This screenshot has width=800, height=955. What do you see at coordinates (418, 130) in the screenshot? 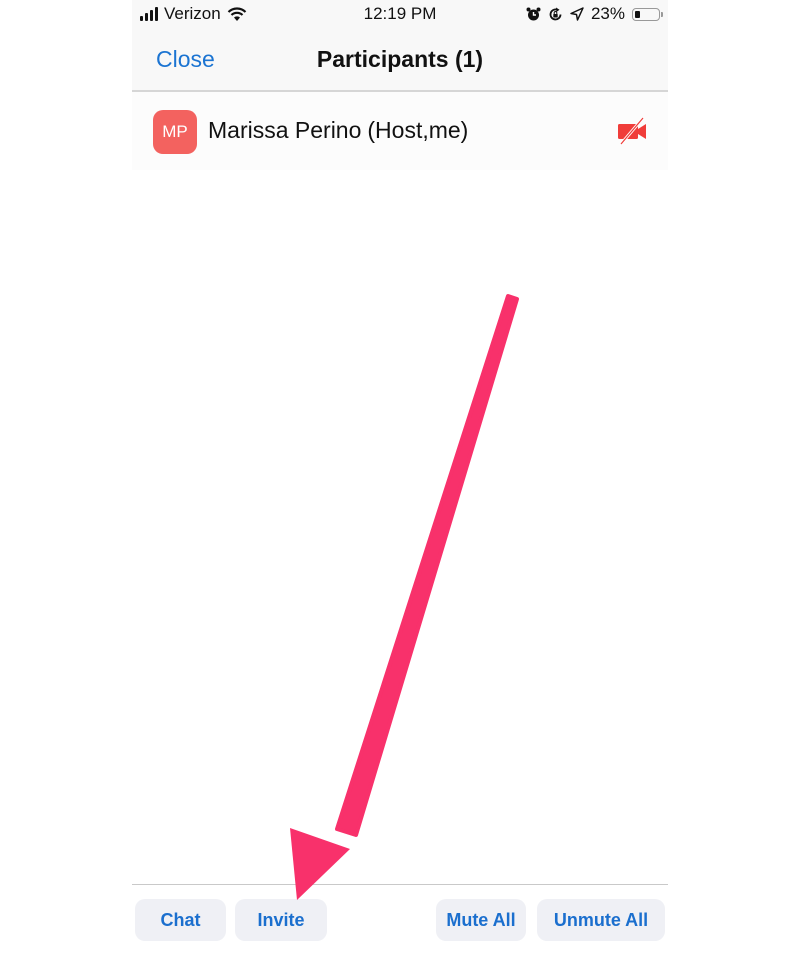
I see `participant-role: (Host,me)` at bounding box center [418, 130].